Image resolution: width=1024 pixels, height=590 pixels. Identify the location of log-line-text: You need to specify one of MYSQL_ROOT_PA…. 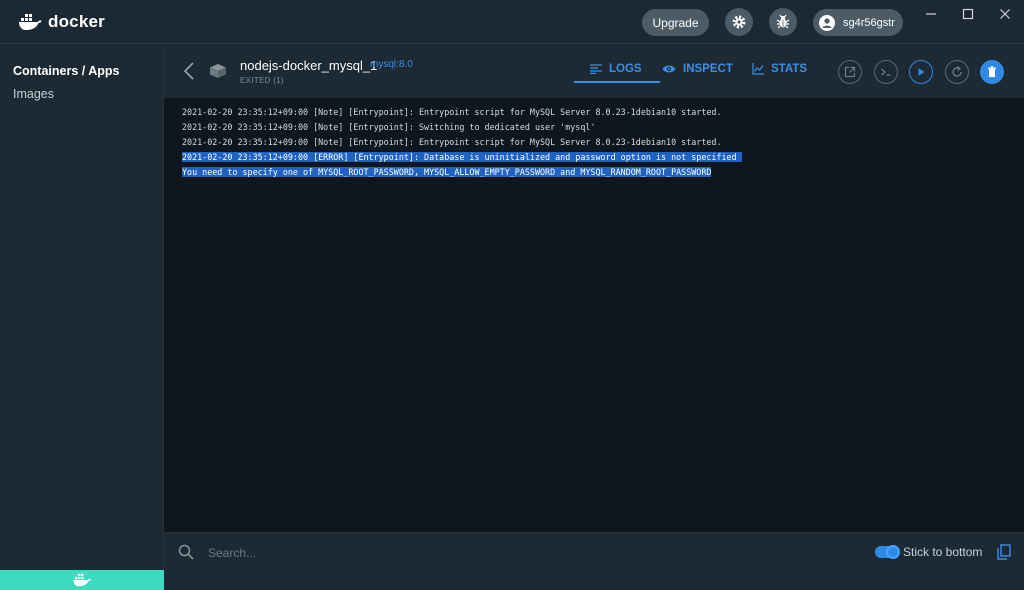
(447, 172).